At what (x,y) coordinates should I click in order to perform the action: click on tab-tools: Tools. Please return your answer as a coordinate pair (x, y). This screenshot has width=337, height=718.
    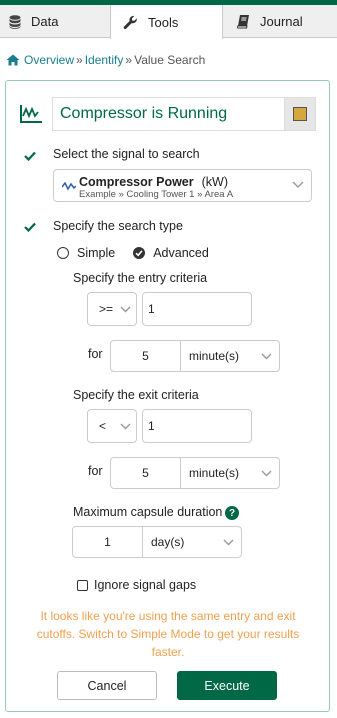
    Looking at the image, I should click on (166, 22).